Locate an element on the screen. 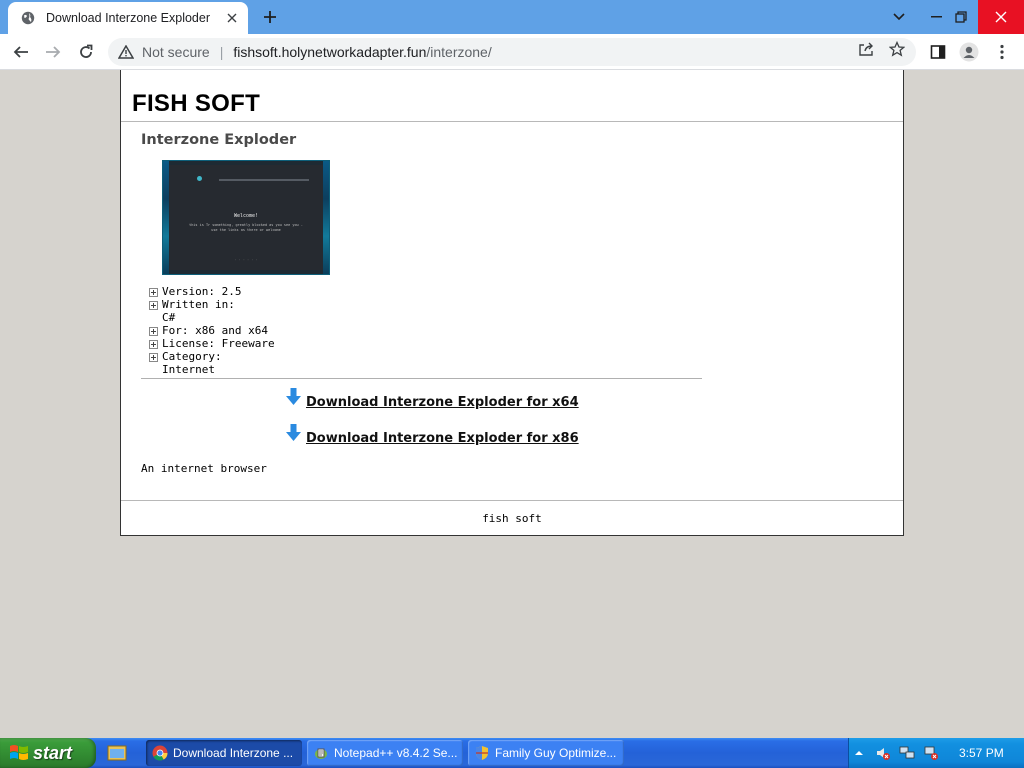 Image resolution: width=1024 pixels, height=768 pixels. header-divider is located at coordinates (512, 121).